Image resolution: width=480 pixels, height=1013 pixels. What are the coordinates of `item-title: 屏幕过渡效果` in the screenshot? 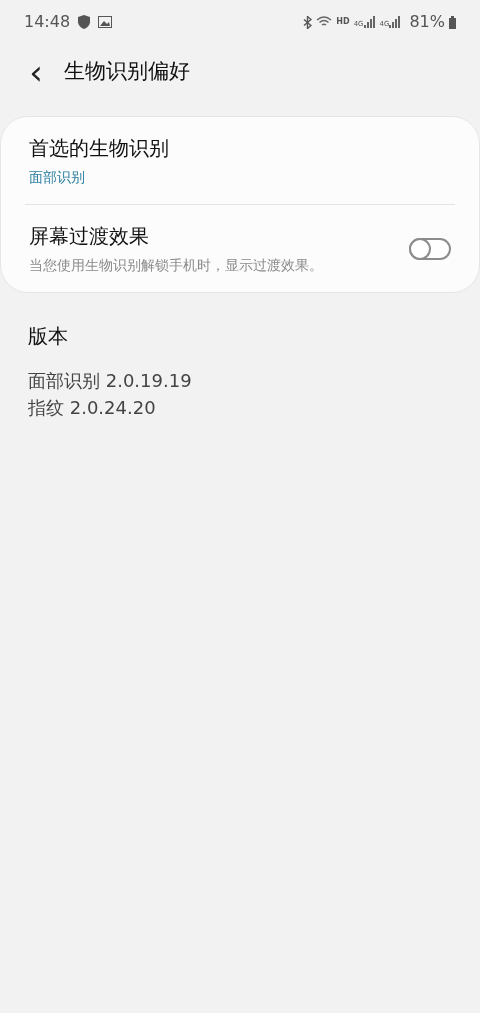 It's located at (89, 236).